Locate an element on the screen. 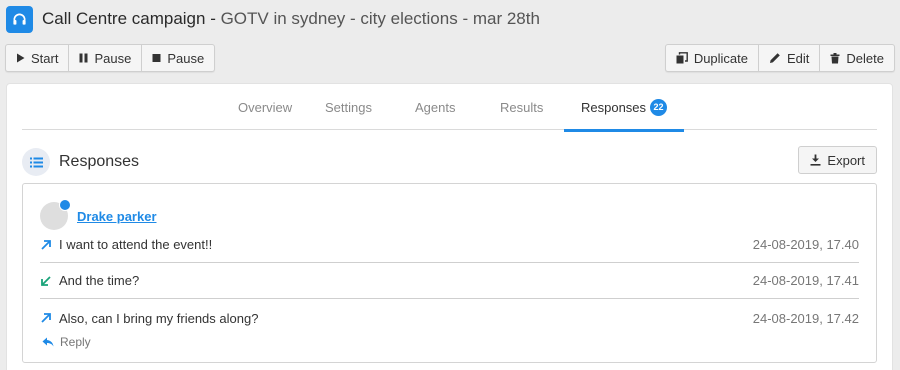 The image size is (900, 370). tab-overview-label: Overview is located at coordinates (265, 107).